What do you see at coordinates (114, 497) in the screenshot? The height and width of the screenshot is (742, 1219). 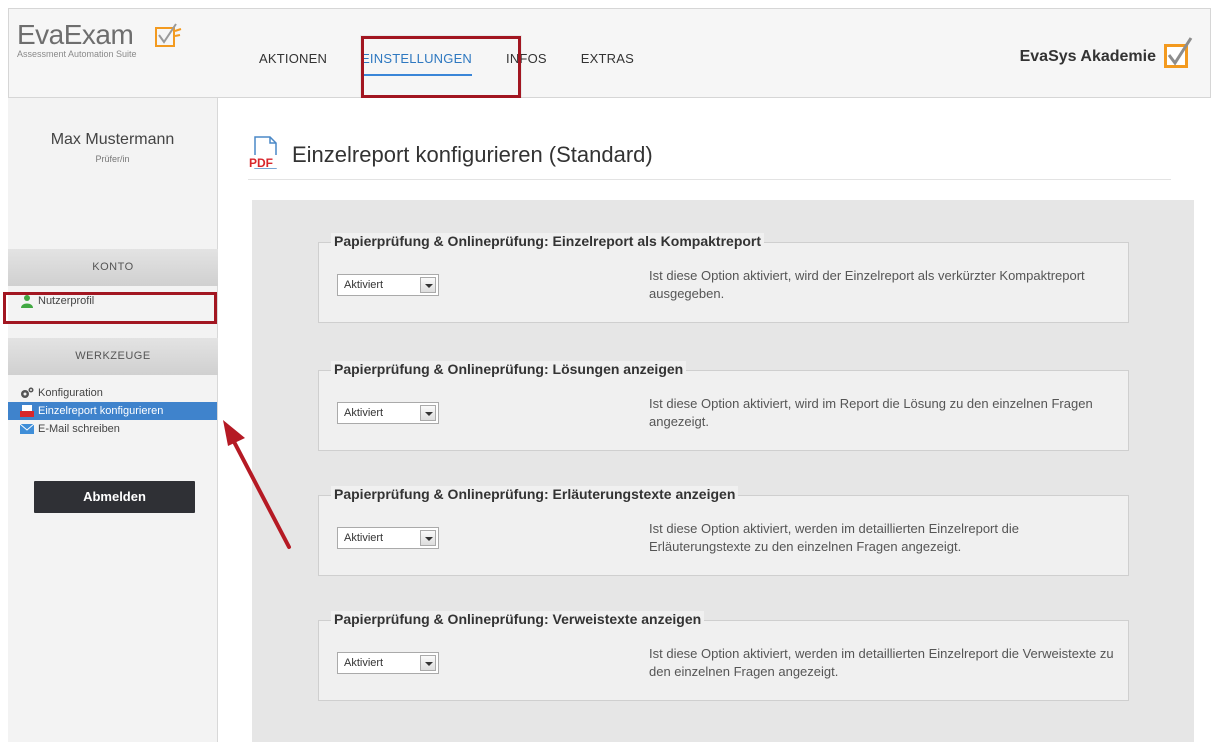 I see `logout-button: Abmelden` at bounding box center [114, 497].